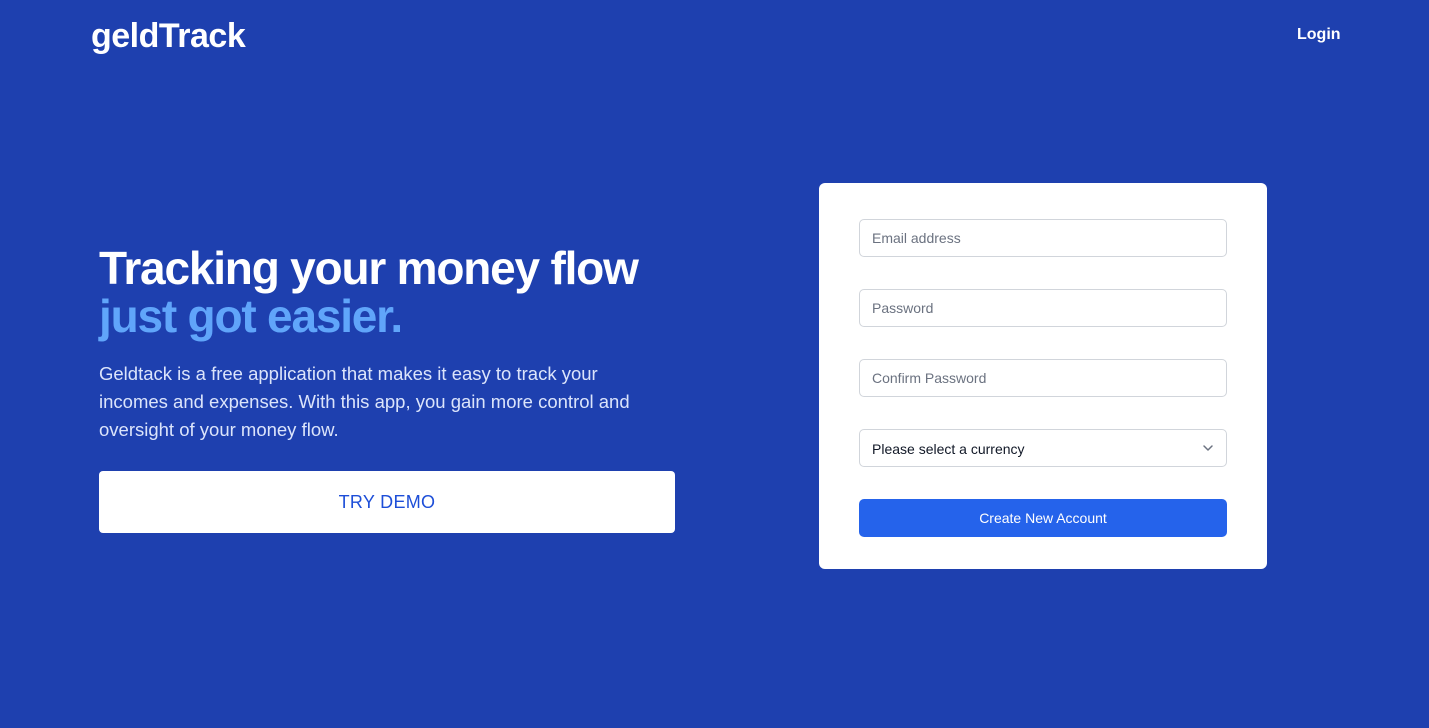 The image size is (1429, 728). I want to click on confirm-password-field, so click(1043, 378).